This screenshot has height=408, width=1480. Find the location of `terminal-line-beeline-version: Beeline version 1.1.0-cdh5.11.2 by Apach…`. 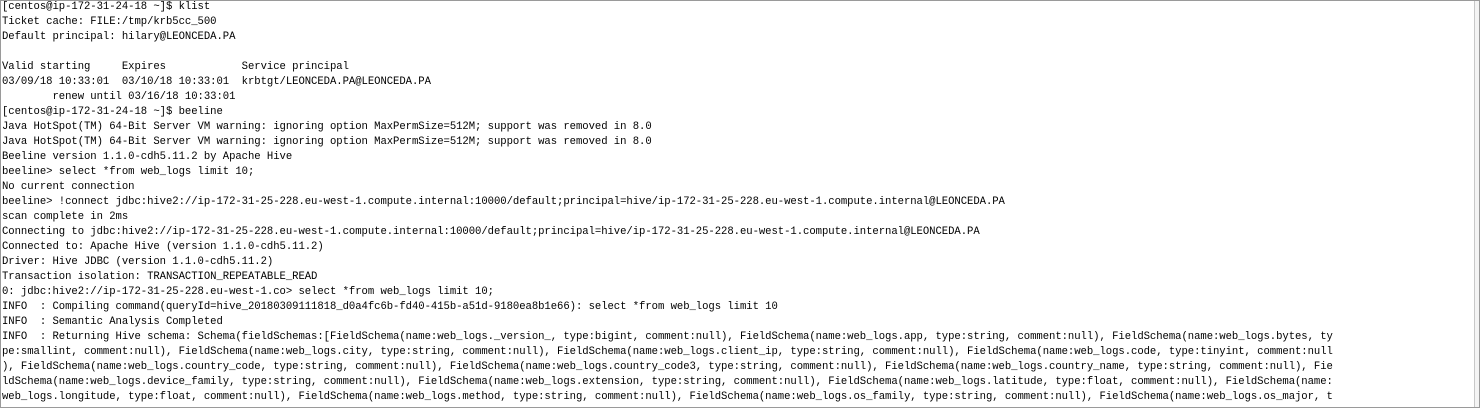

terminal-line-beeline-version: Beeline version 1.1.0-cdh5.11.2 by Apach… is located at coordinates (147, 157).